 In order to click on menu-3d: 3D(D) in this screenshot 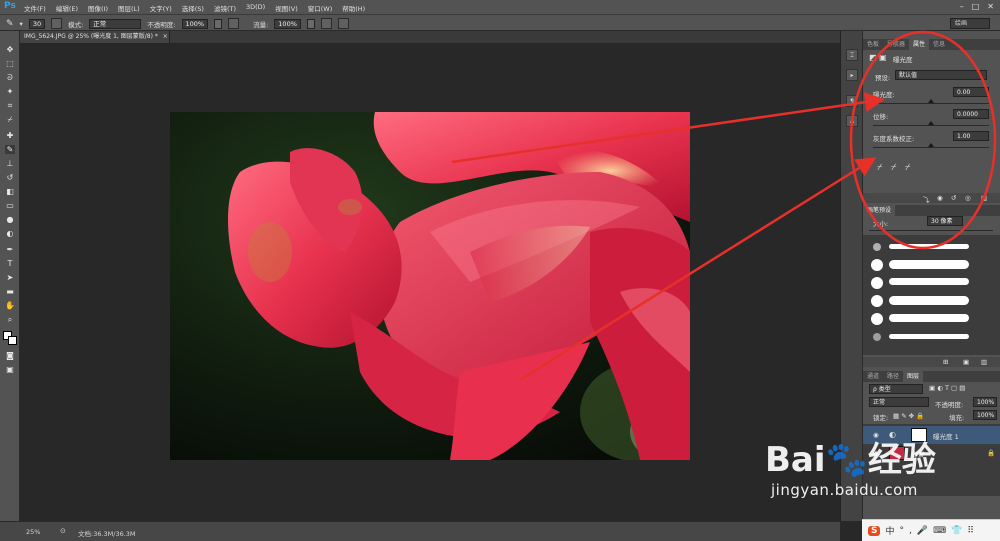, I will do `click(255, 8)`.